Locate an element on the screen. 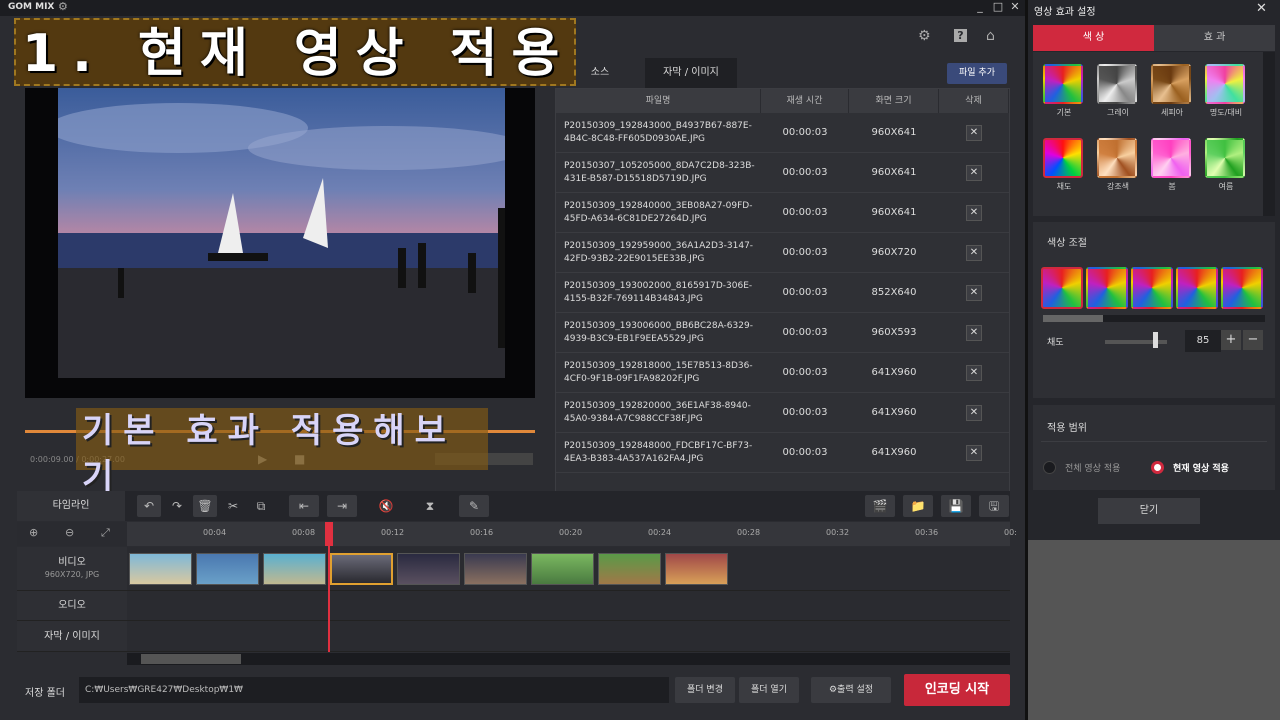 The image size is (1280, 720). open-folder-button: 폴더 열기 is located at coordinates (769, 690).